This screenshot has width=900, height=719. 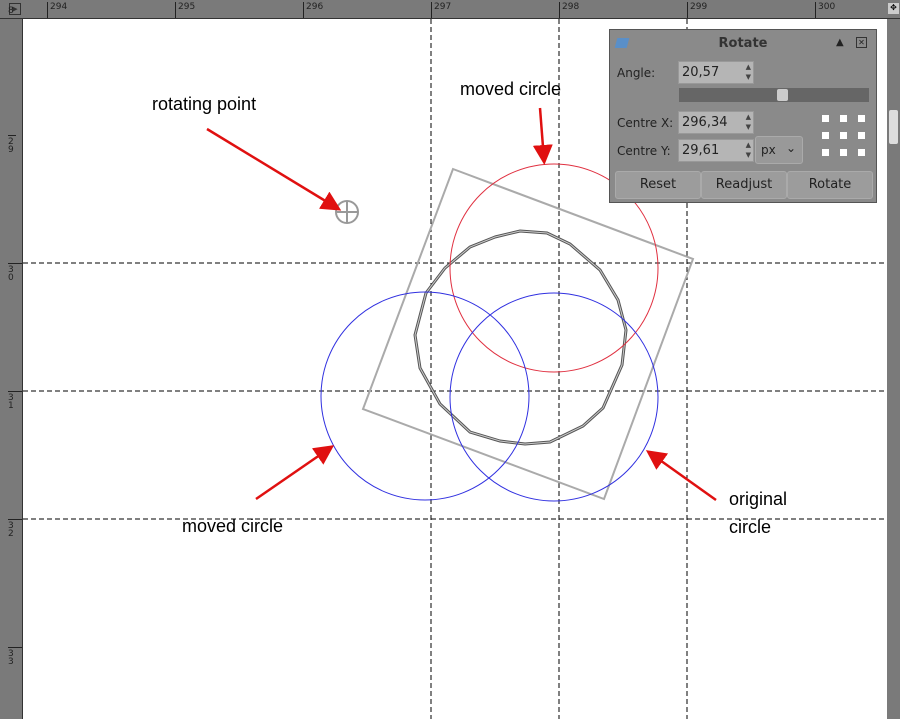 I want to click on centre-y-value: 29,61, so click(x=701, y=150).